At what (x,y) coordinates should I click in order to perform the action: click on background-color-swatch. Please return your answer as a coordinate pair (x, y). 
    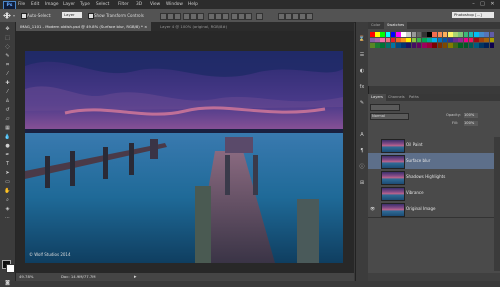
    Looking at the image, I should click on (10, 268).